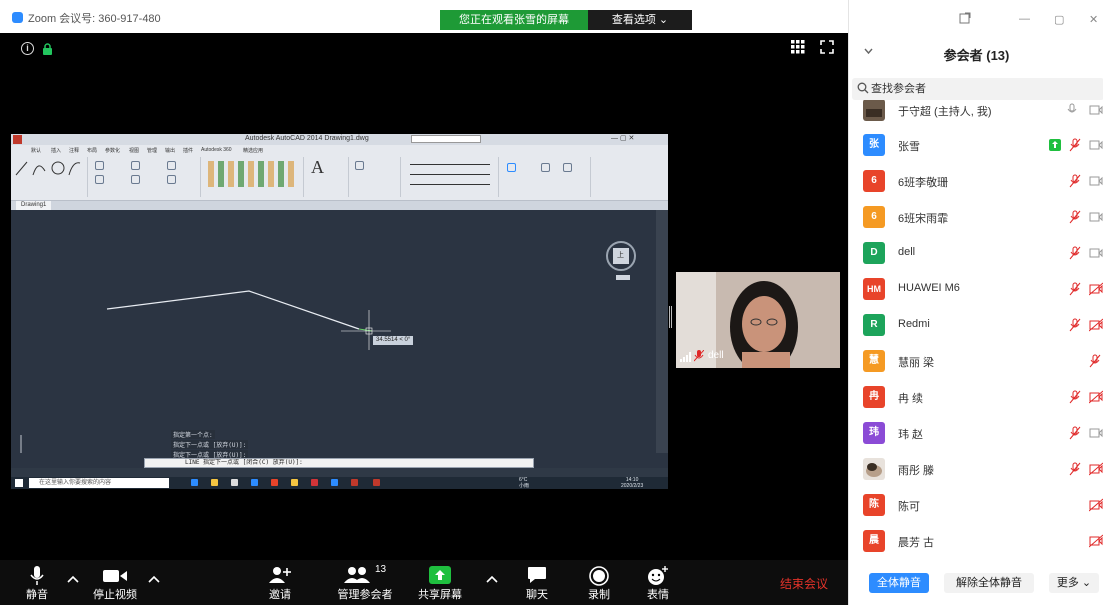 The image size is (1103, 605). Describe the element at coordinates (27, 48) in the screenshot. I see `info-icon: i` at that location.